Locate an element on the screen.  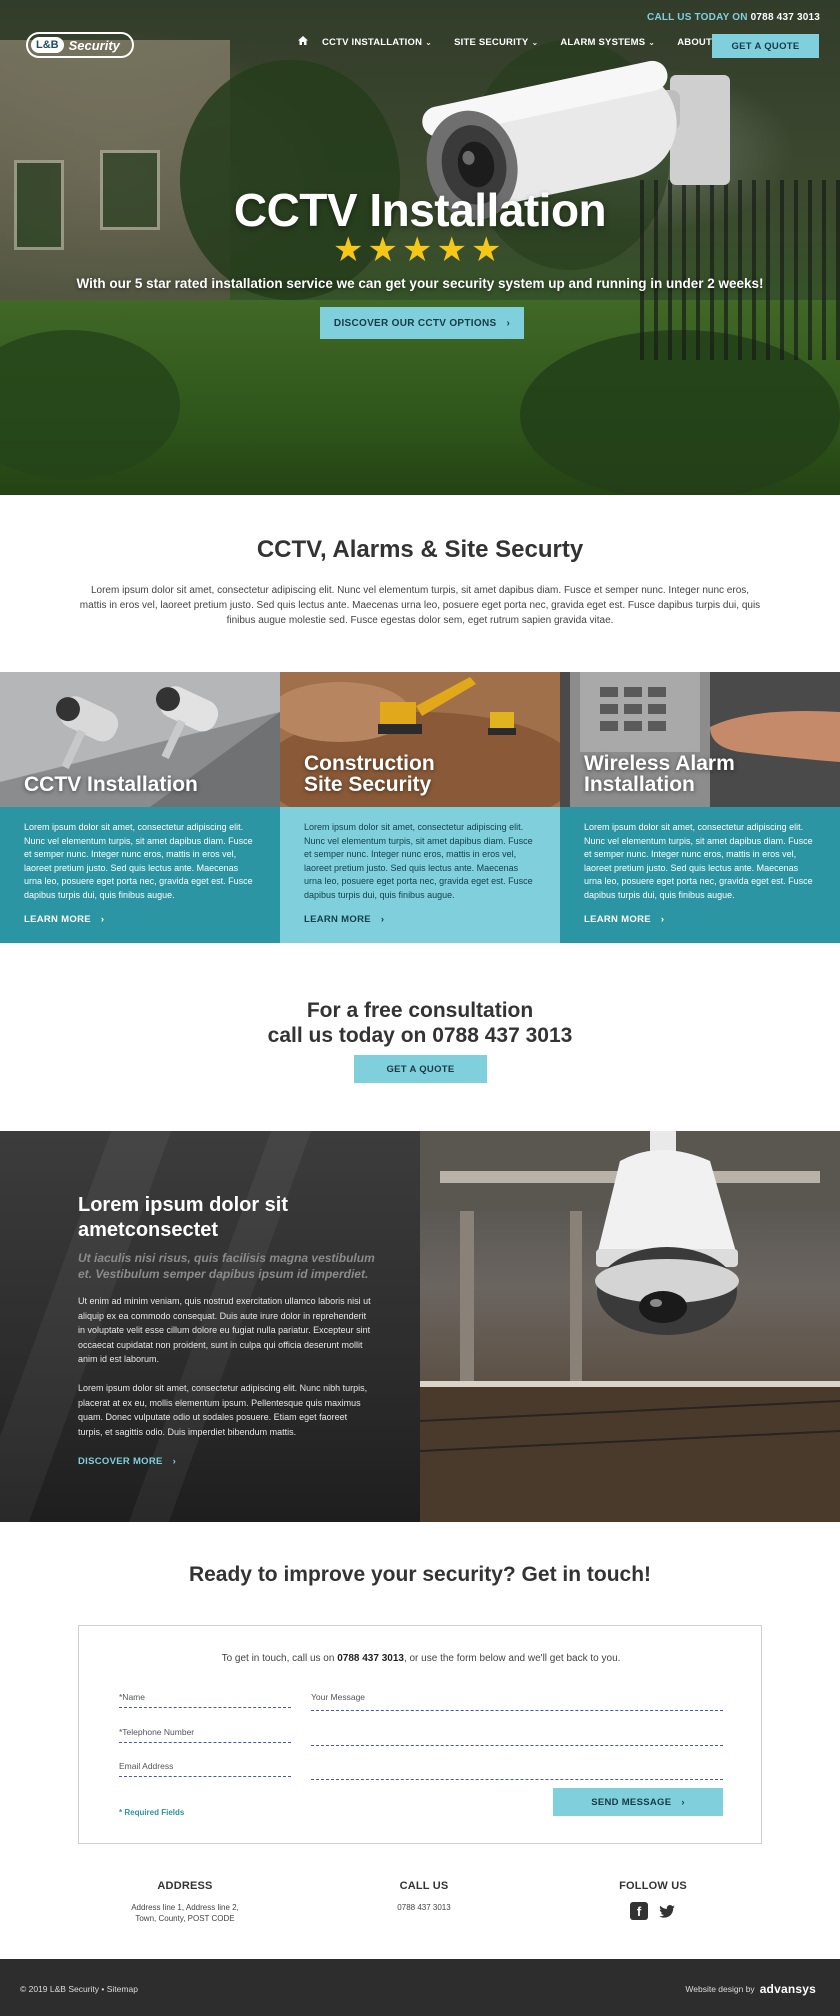
topline-phone: 0788 437 3013 is located at coordinates (785, 17).